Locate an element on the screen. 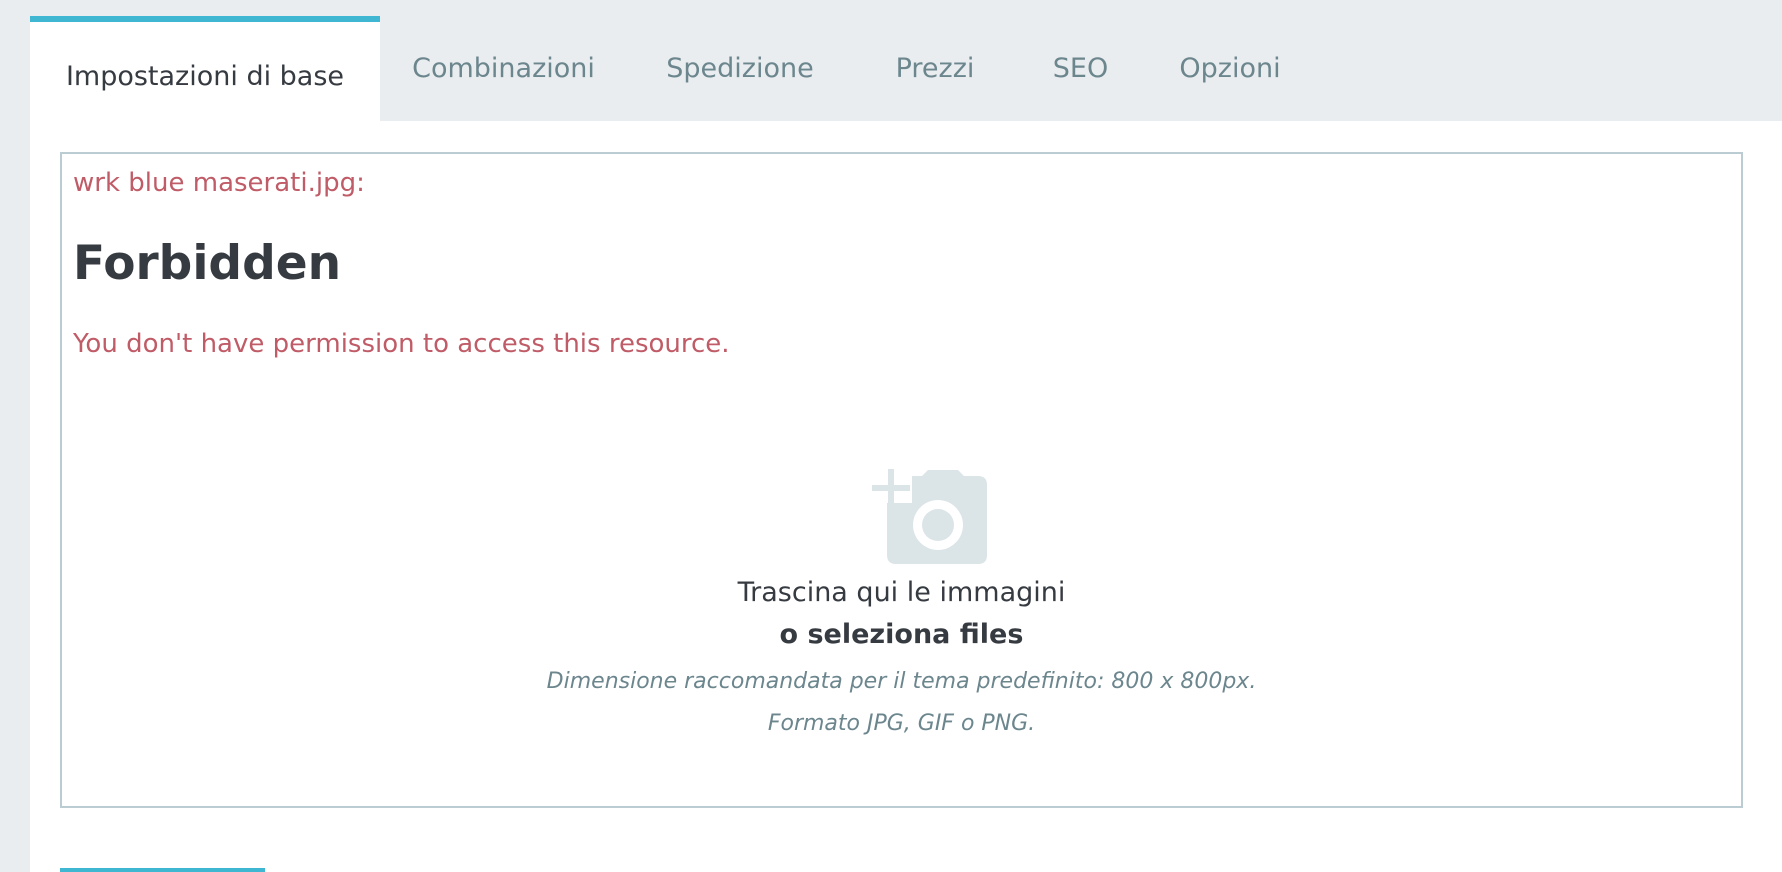 The width and height of the screenshot is (1782, 872). tab-label: SEO is located at coordinates (1080, 68).